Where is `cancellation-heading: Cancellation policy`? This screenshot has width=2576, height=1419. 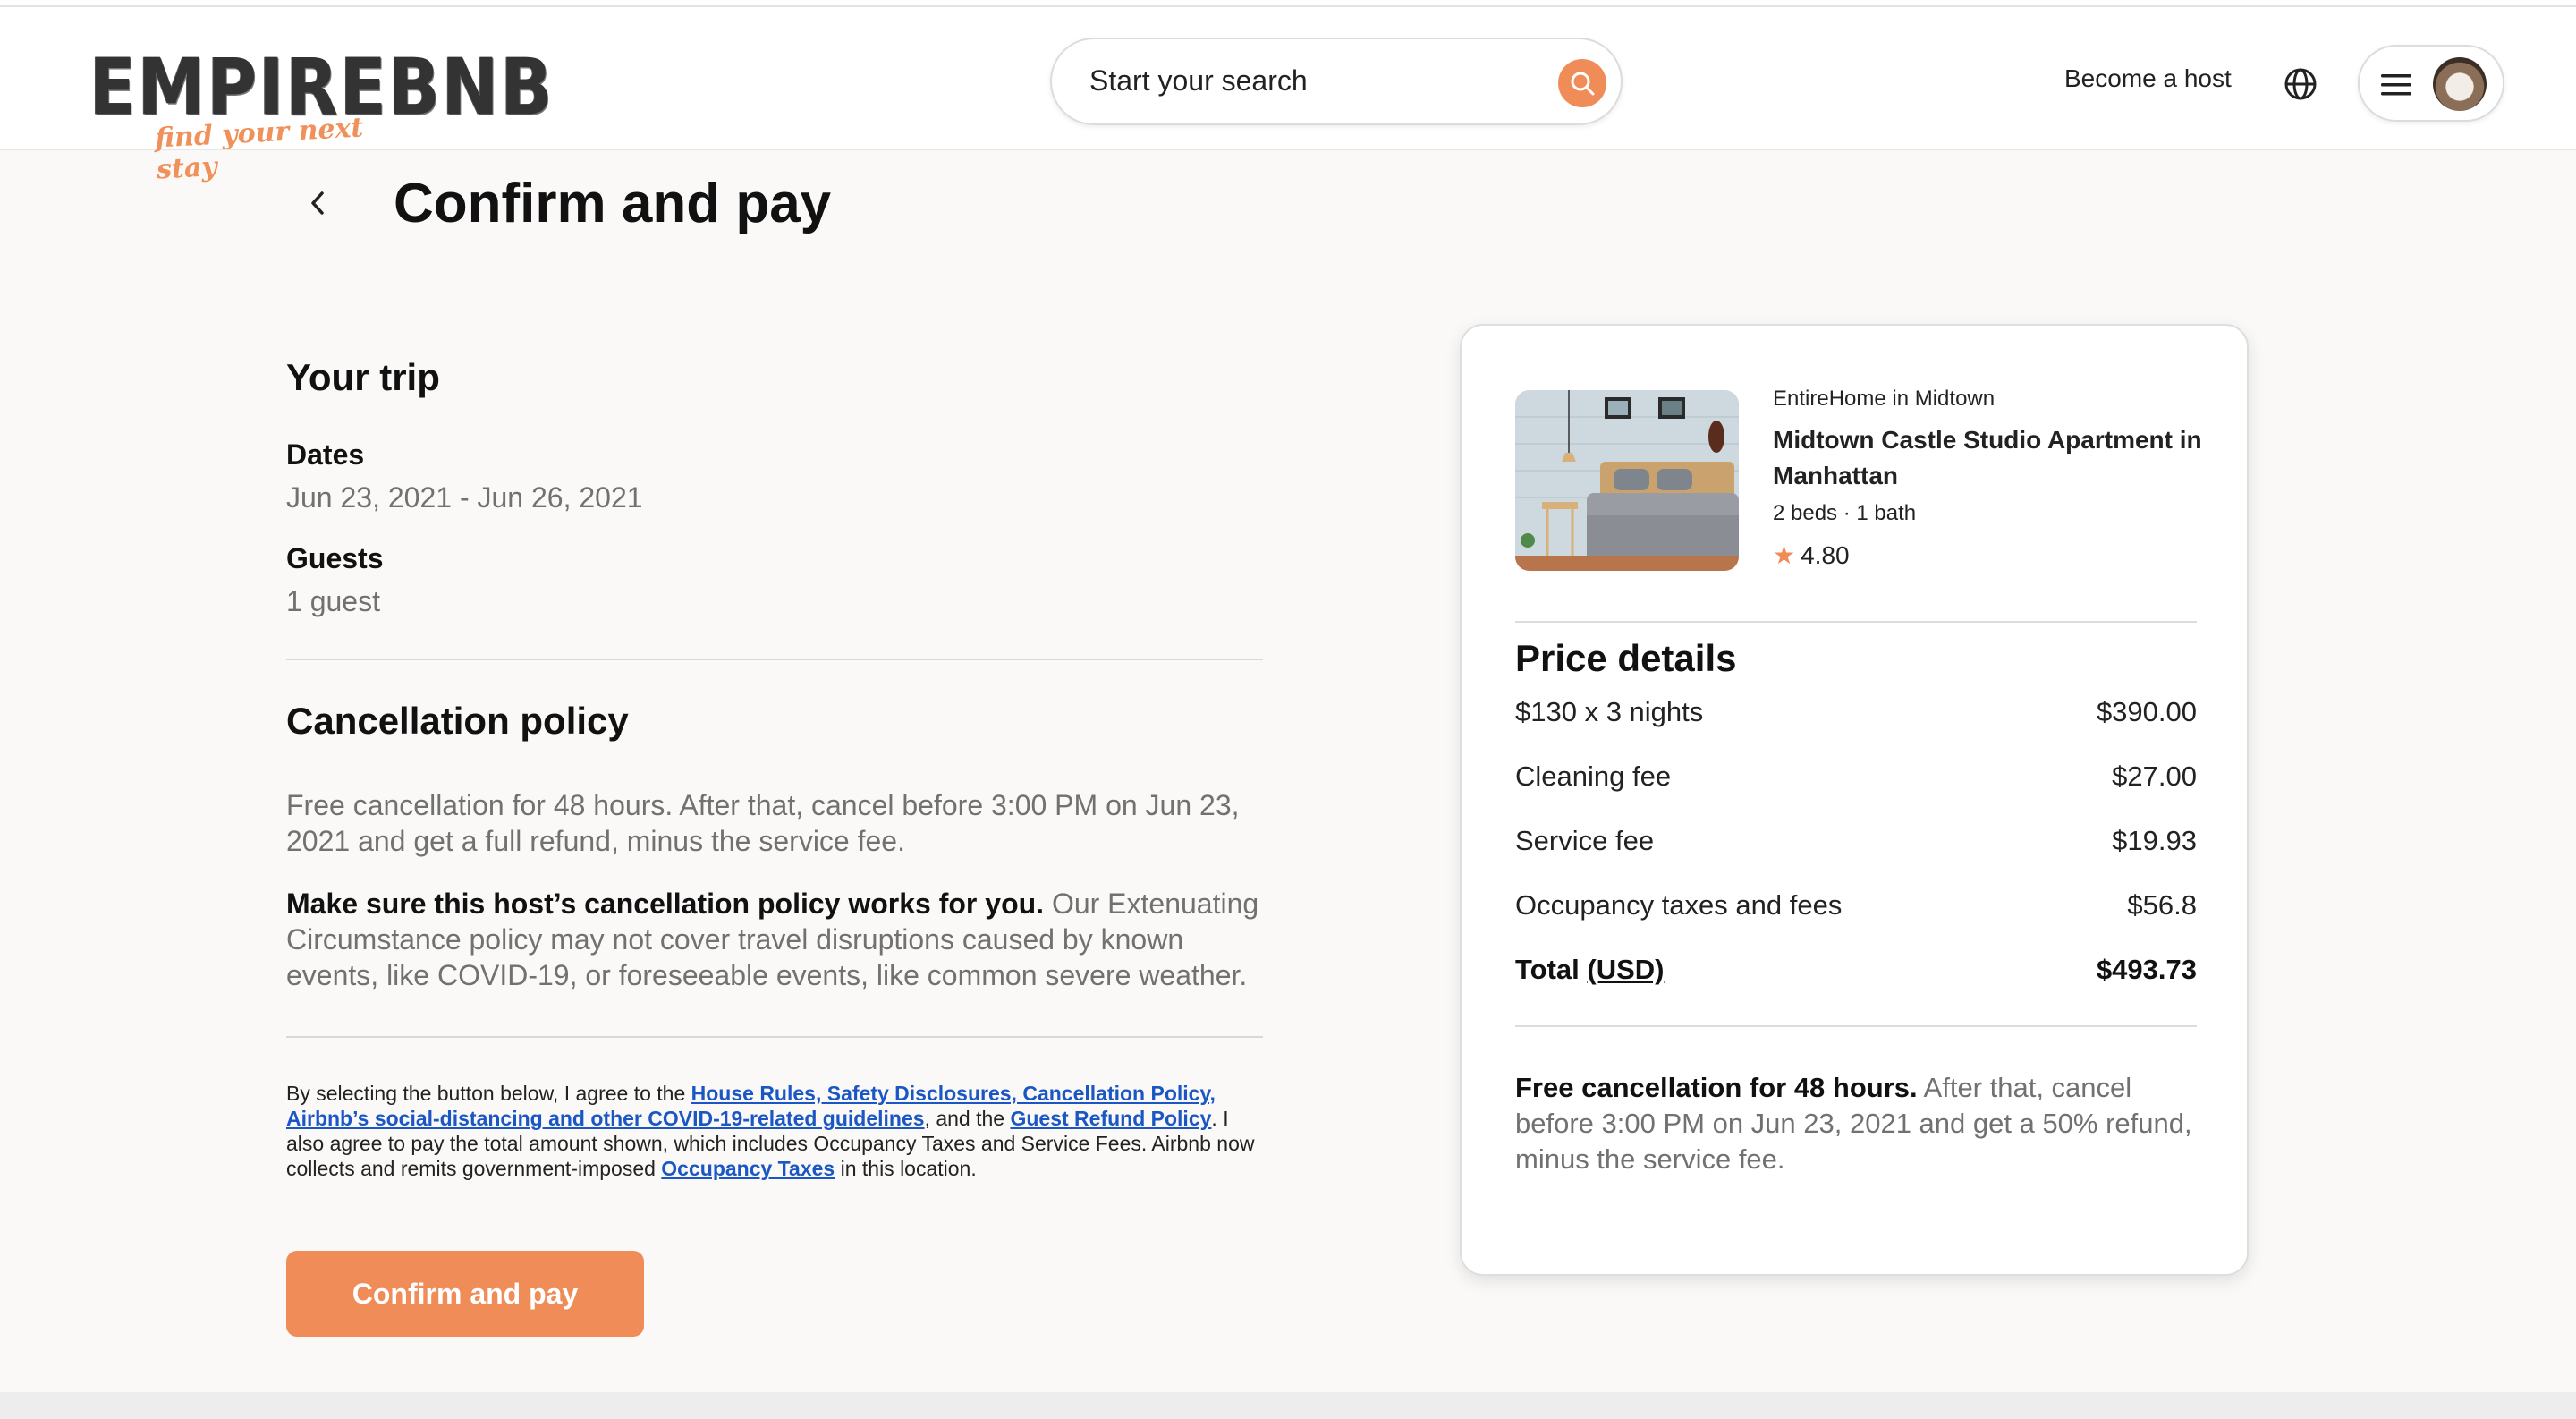
cancellation-heading: Cancellation policy is located at coordinates (457, 721).